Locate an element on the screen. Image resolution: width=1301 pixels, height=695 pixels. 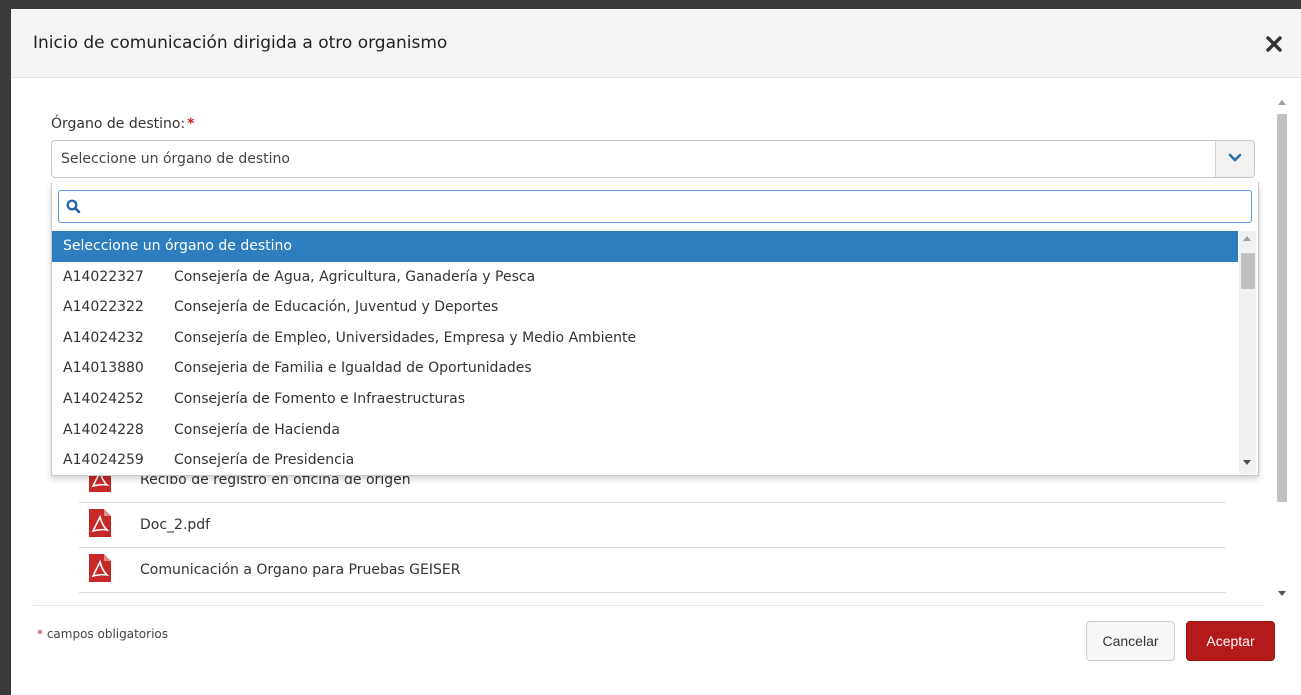
document-row: Doc_2.pdf is located at coordinates (652, 525).